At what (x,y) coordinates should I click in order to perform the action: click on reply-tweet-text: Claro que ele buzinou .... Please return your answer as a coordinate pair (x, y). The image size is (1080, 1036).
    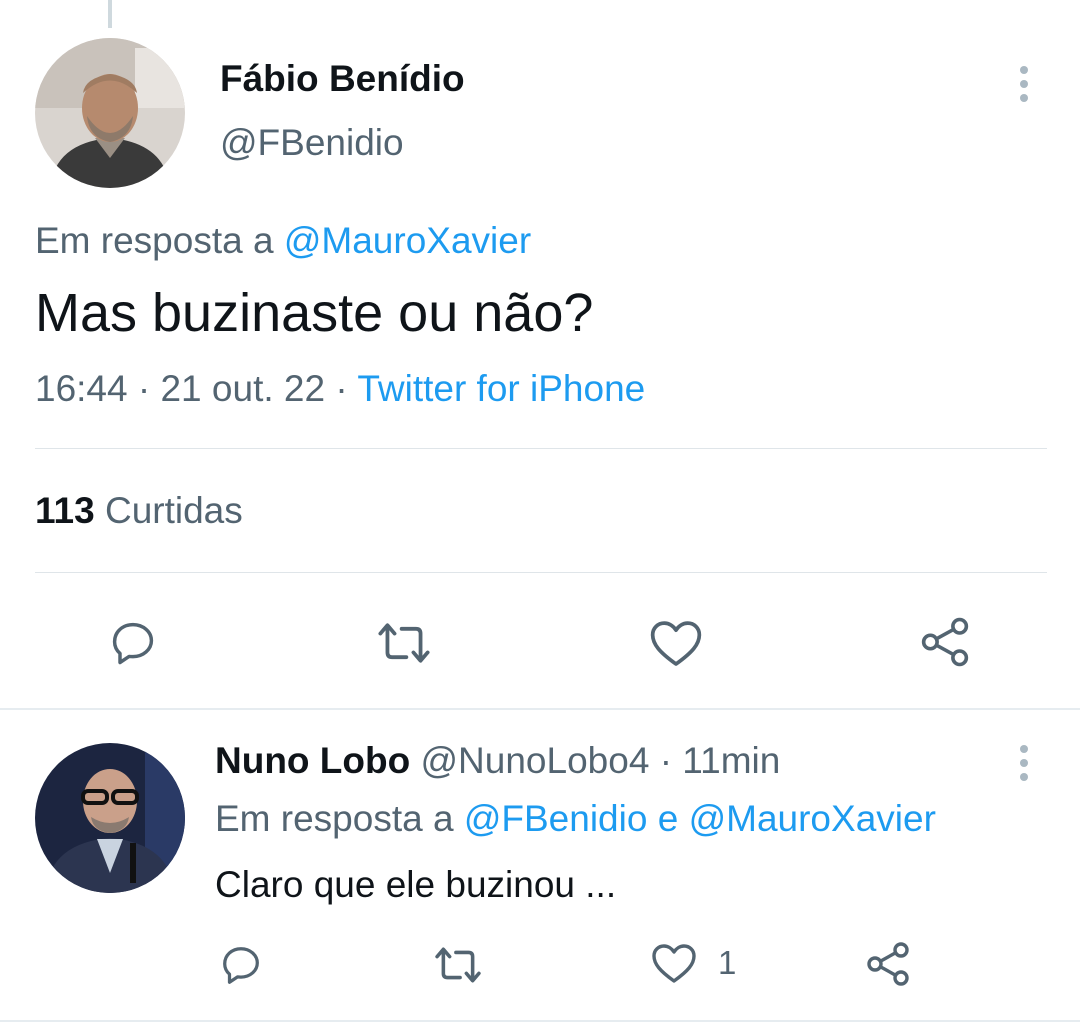
    Looking at the image, I should click on (416, 884).